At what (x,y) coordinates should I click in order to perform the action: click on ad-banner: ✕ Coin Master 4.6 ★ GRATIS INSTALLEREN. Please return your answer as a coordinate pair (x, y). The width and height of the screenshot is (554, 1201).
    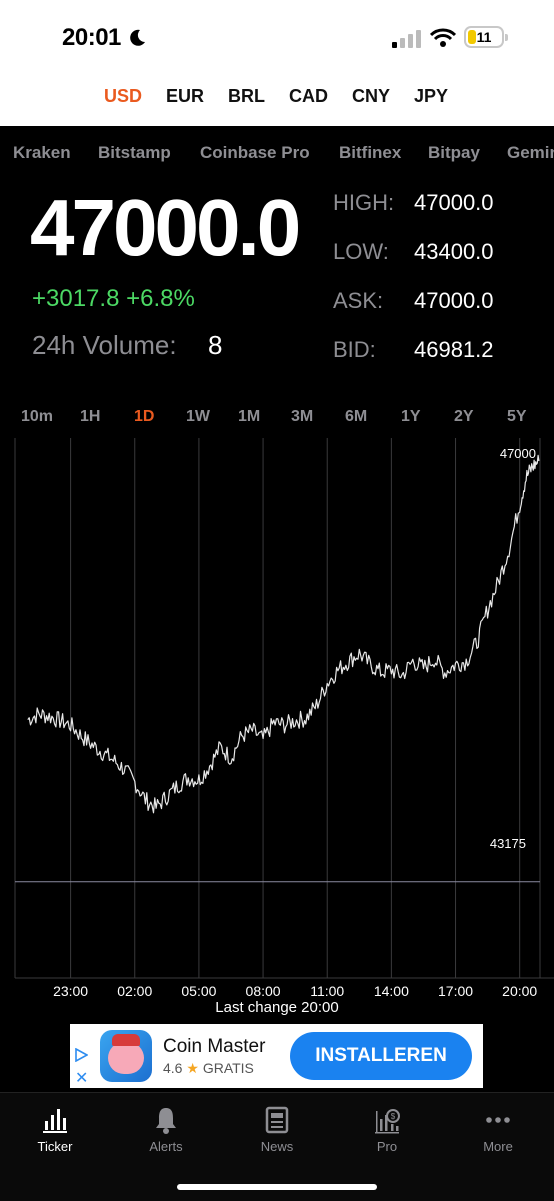
    Looking at the image, I should click on (276, 1056).